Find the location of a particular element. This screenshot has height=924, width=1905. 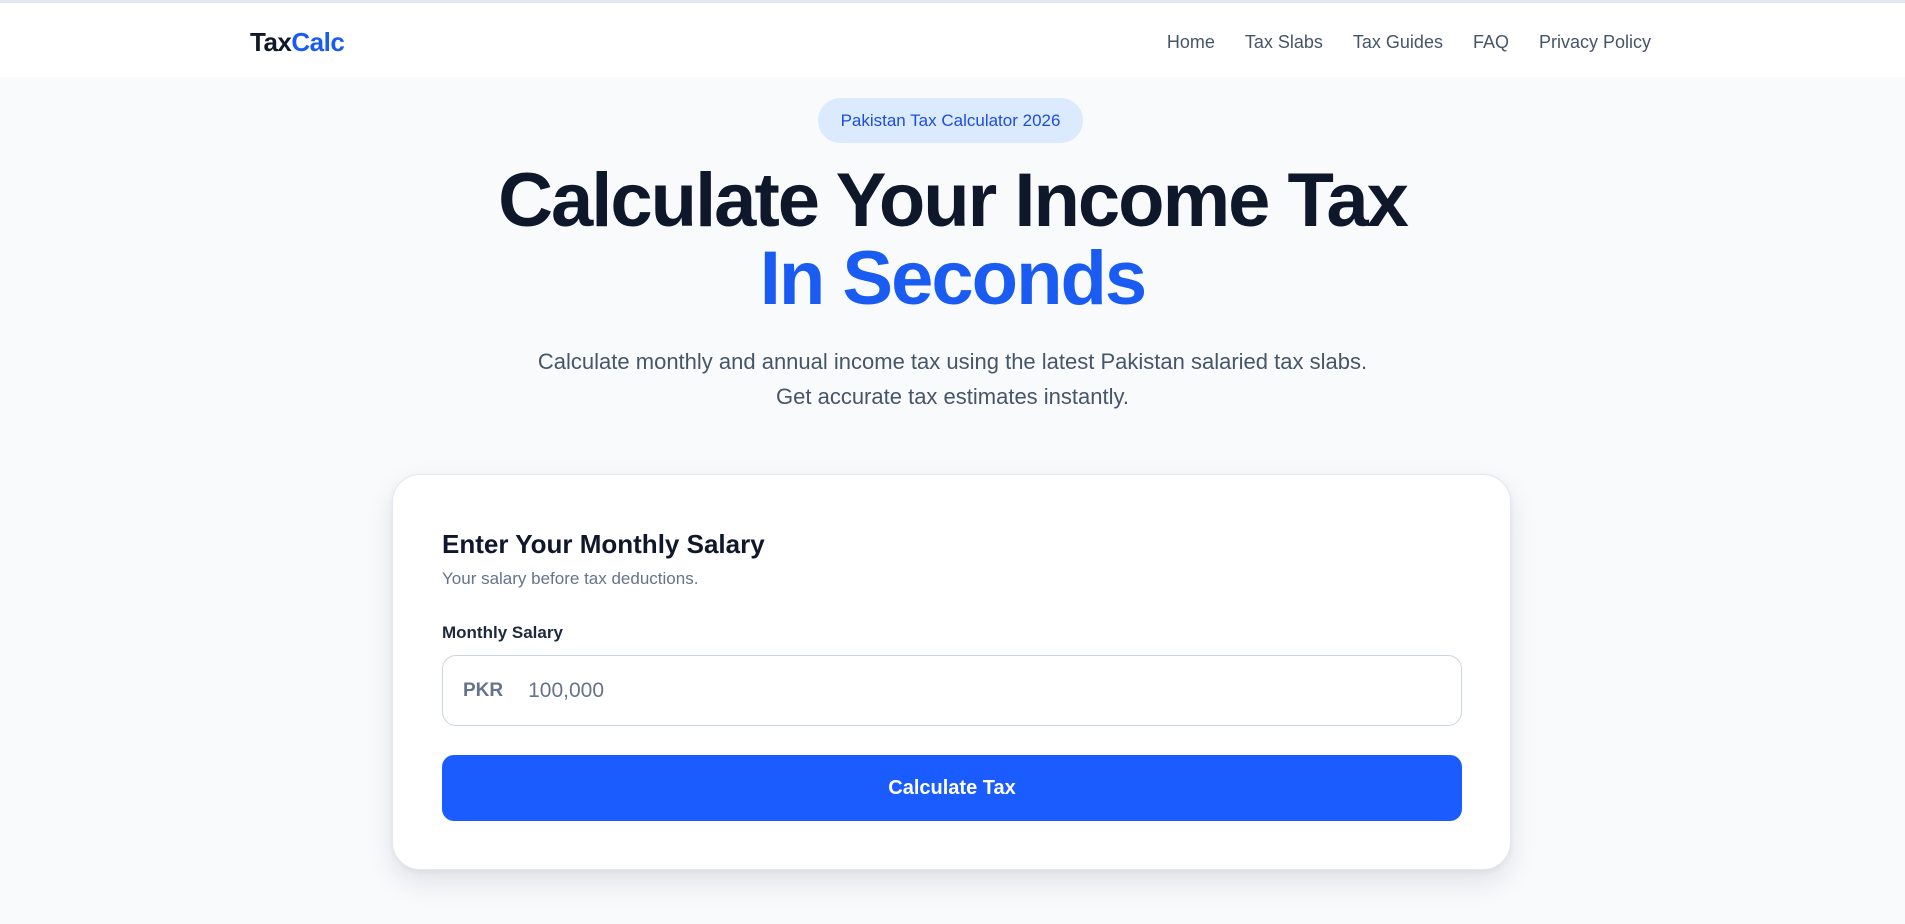

logo: TaxCalc is located at coordinates (297, 42).